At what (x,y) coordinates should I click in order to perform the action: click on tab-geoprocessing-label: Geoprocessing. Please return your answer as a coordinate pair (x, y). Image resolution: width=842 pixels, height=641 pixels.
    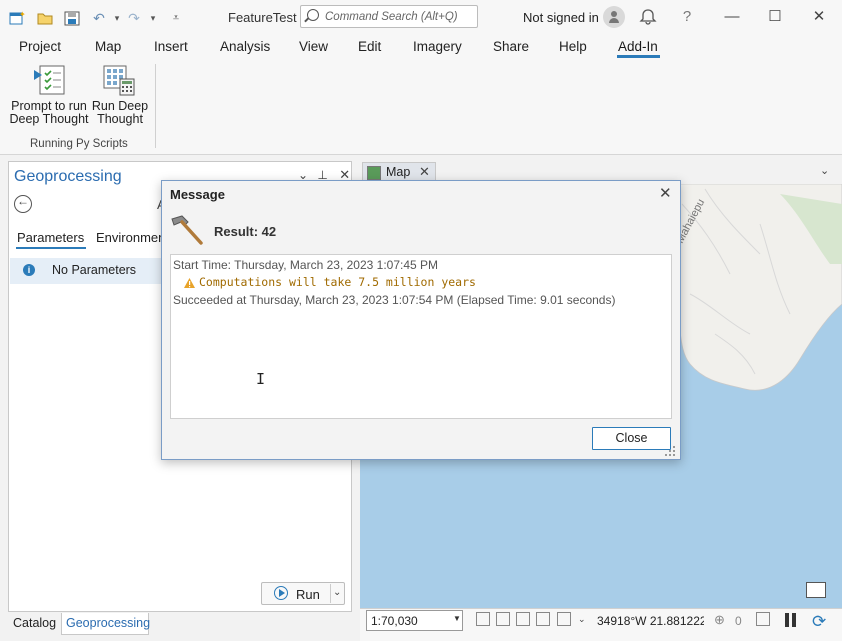
    Looking at the image, I should click on (108, 623).